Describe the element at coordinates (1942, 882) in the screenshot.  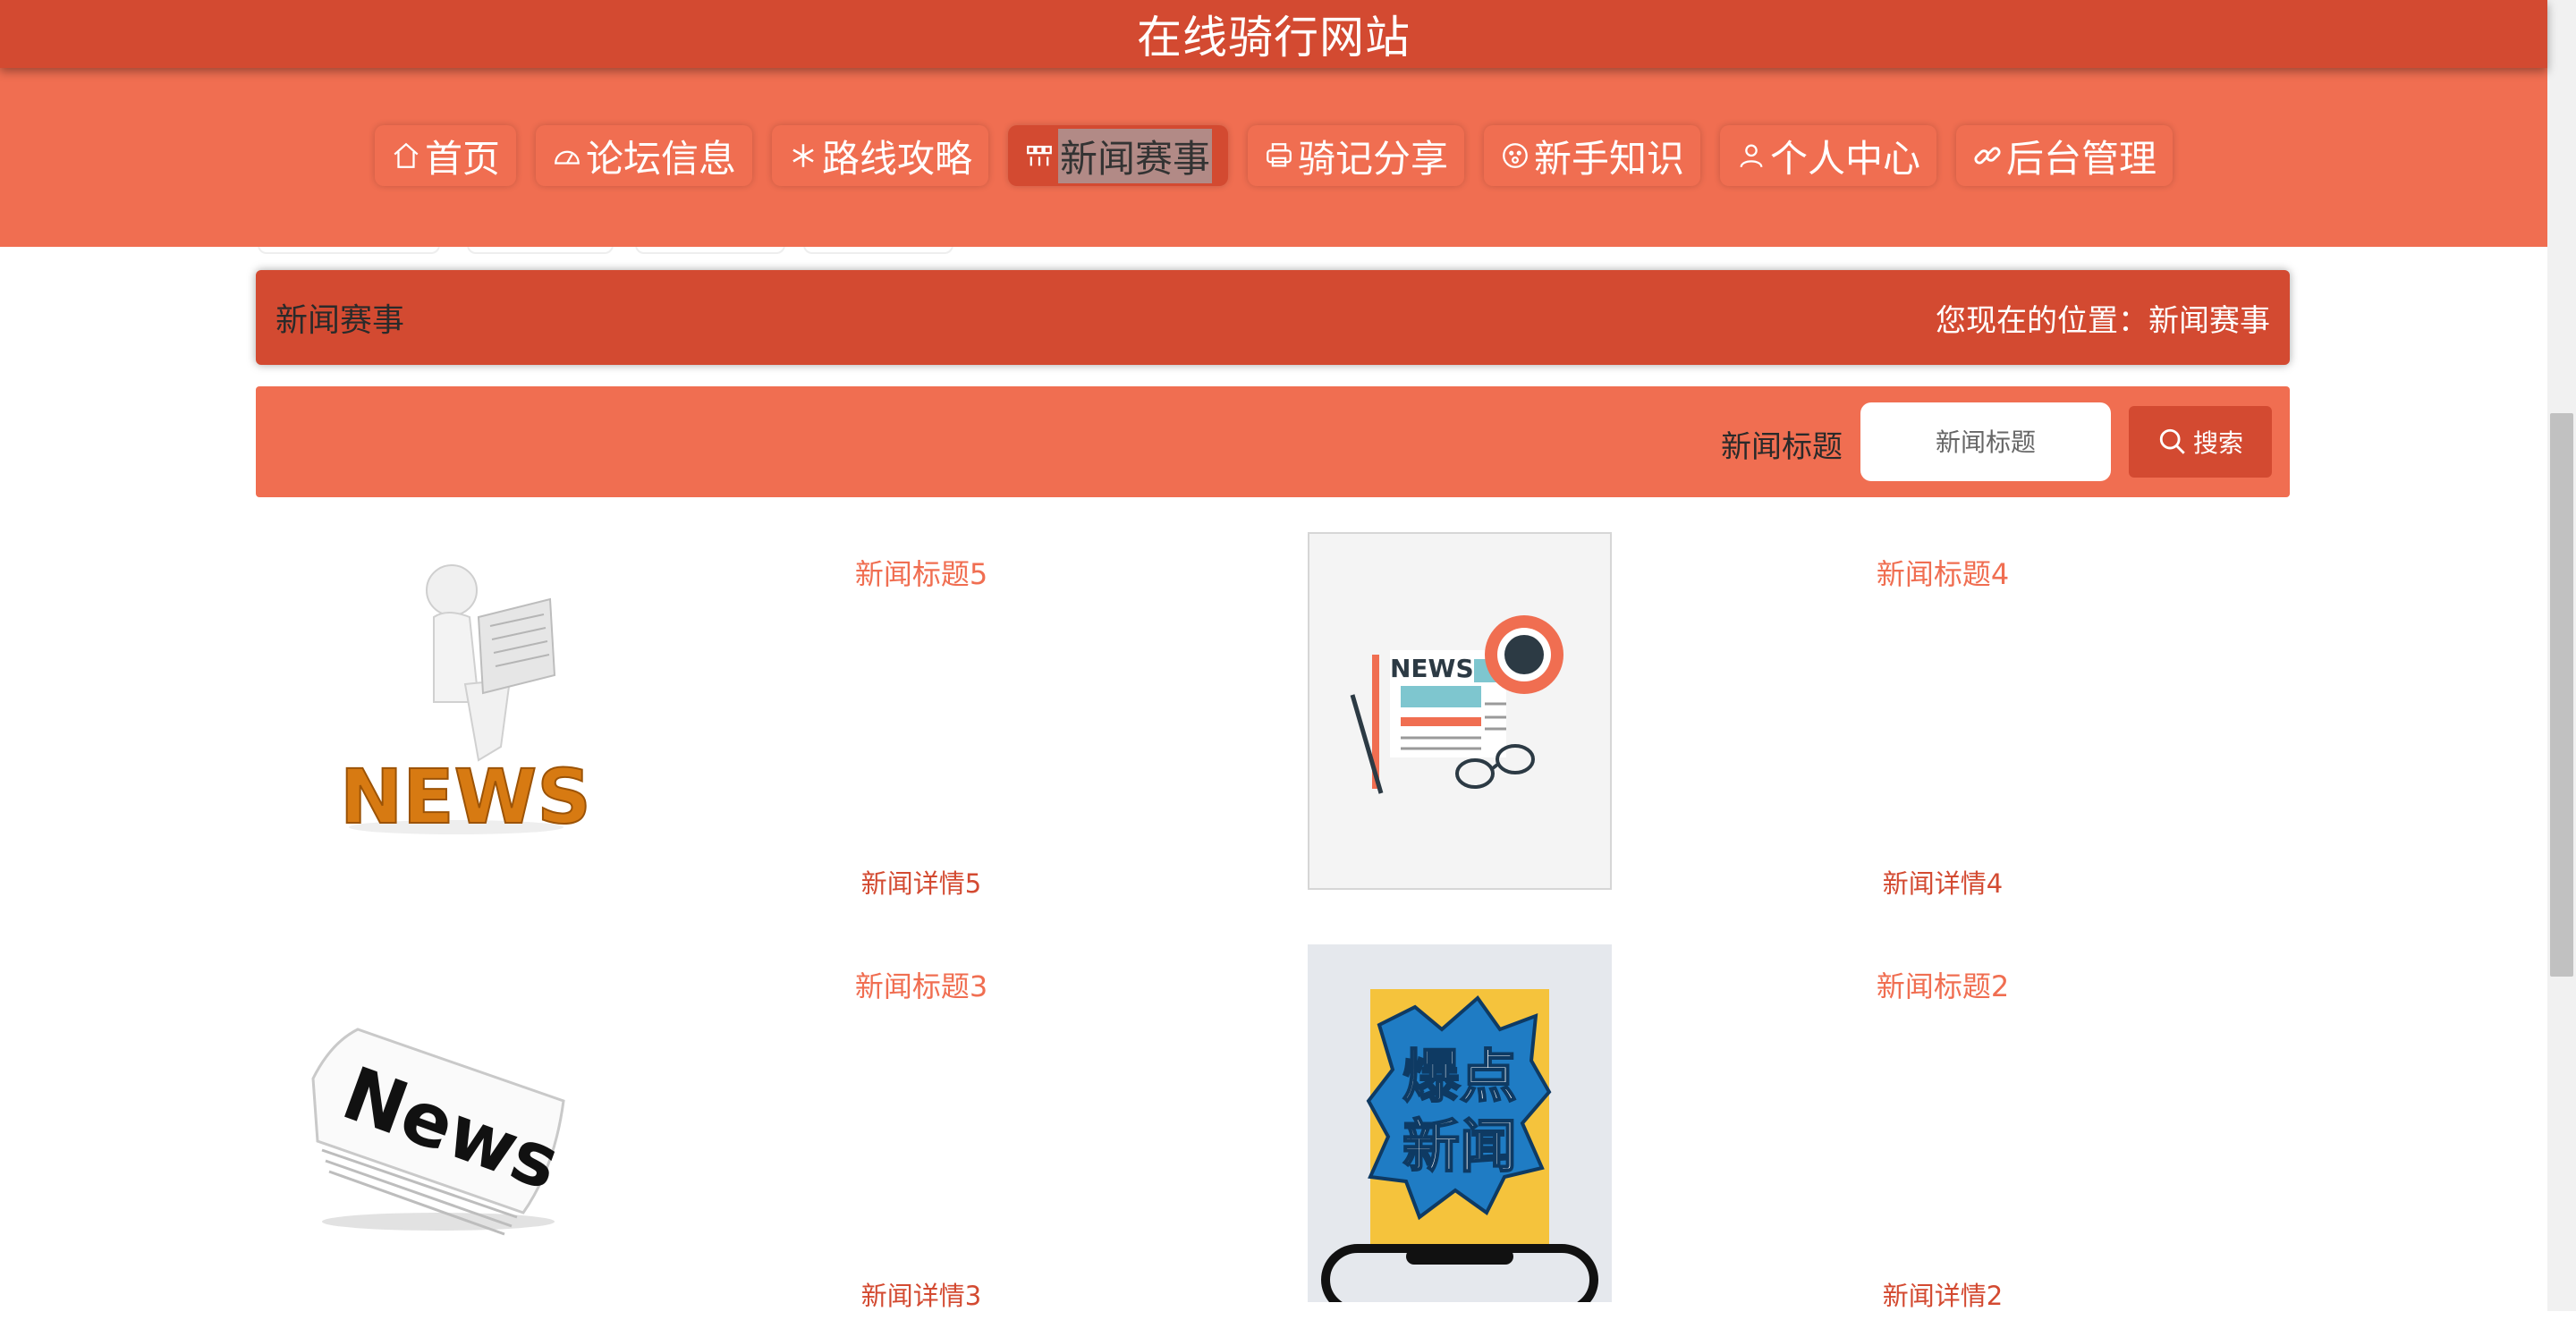
I see `news-detail: 新闻详情4` at that location.